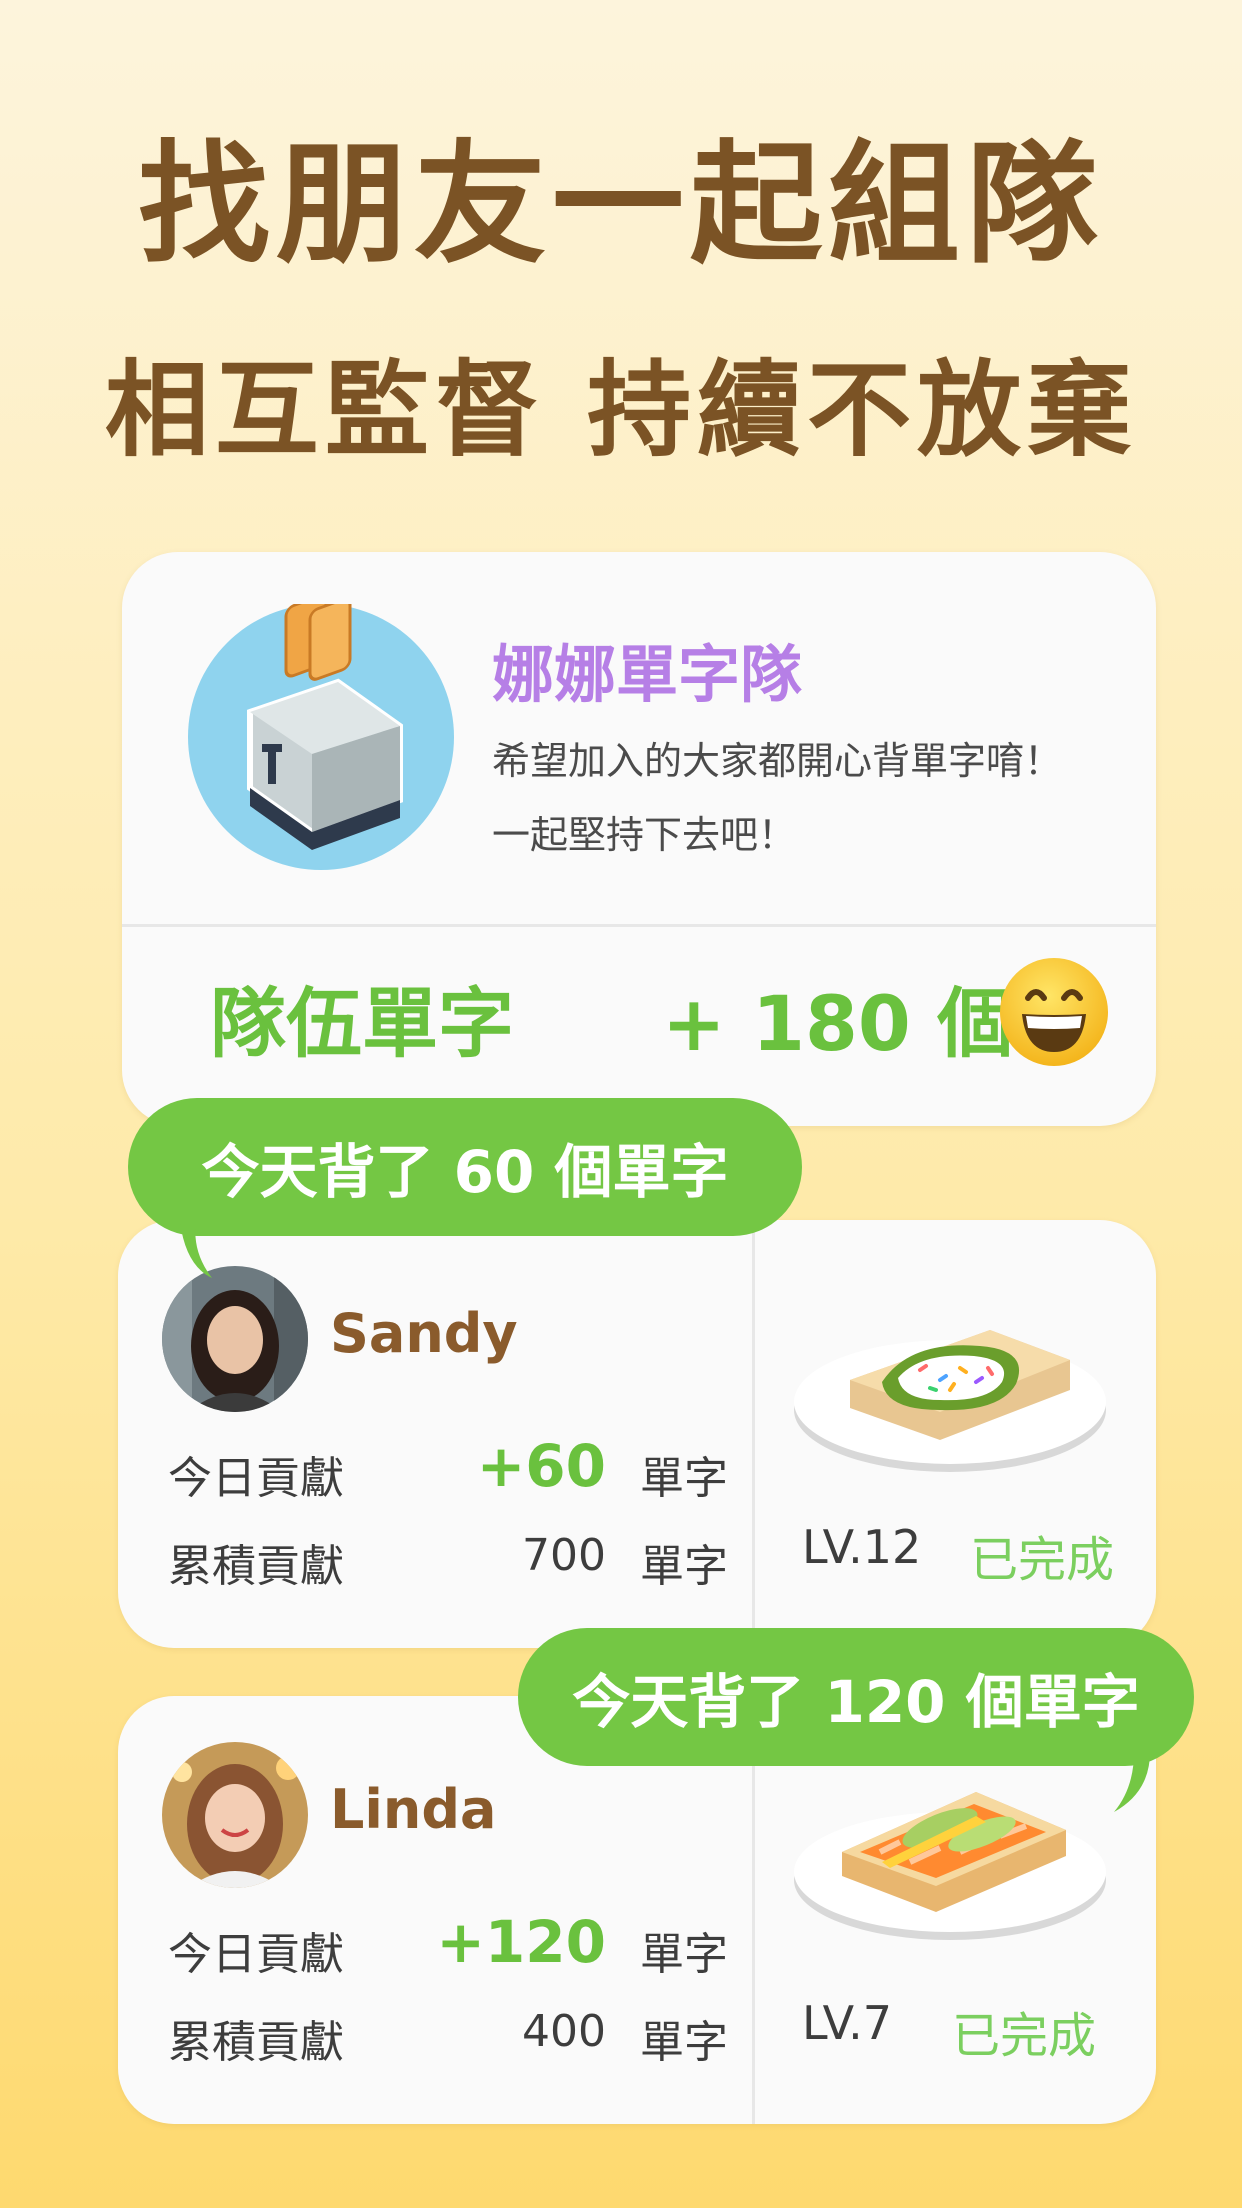 Image resolution: width=1242 pixels, height=2208 pixels. I want to click on today-value: +120, so click(521, 1942).